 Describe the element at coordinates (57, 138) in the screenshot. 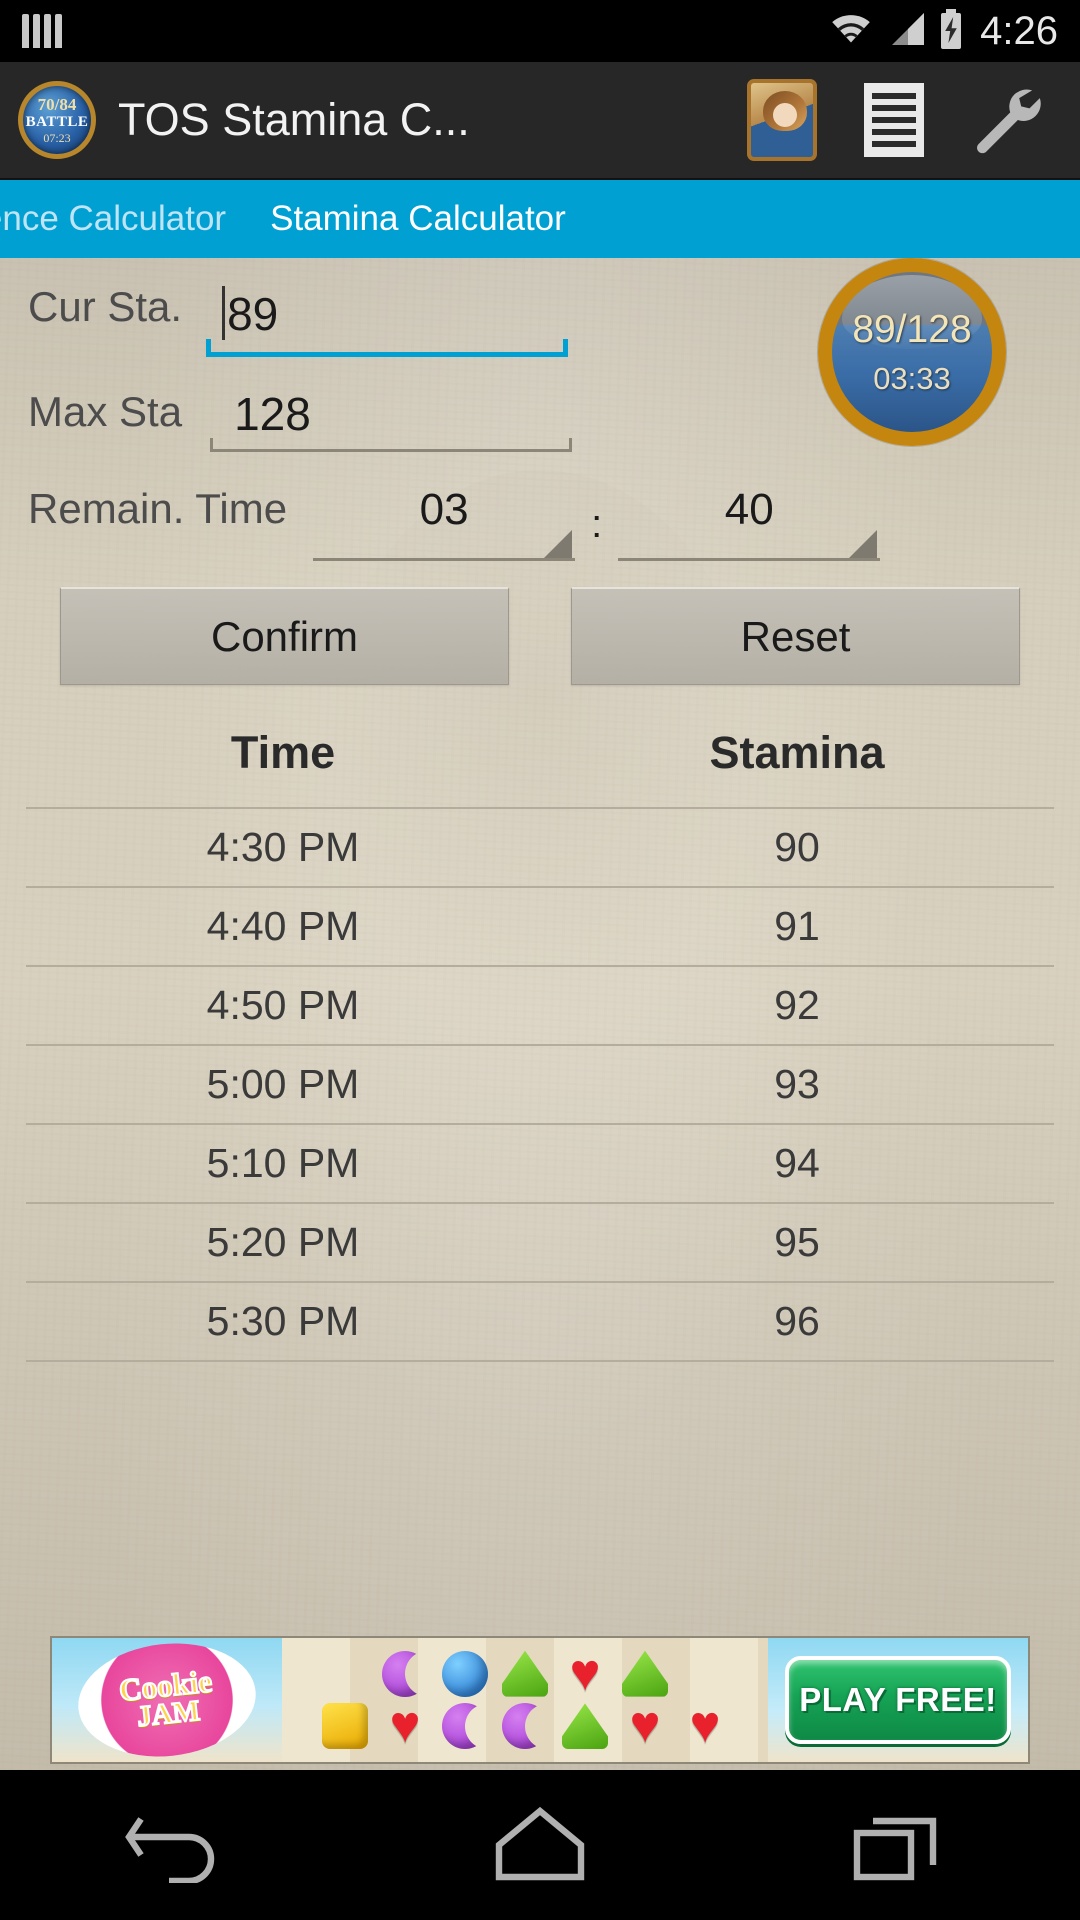

I see `app-icon-line3: 07:23` at that location.